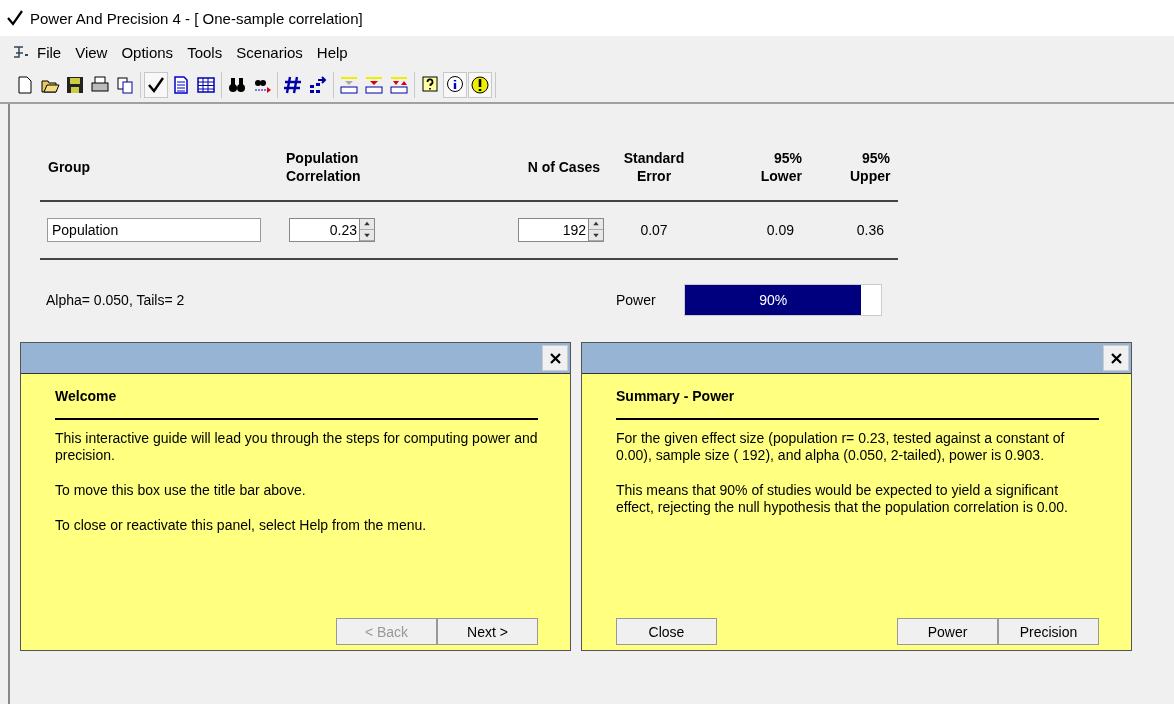 The height and width of the screenshot is (704, 1174). Describe the element at coordinates (781, 167) in the screenshot. I see `column-header: 95% Lower` at that location.